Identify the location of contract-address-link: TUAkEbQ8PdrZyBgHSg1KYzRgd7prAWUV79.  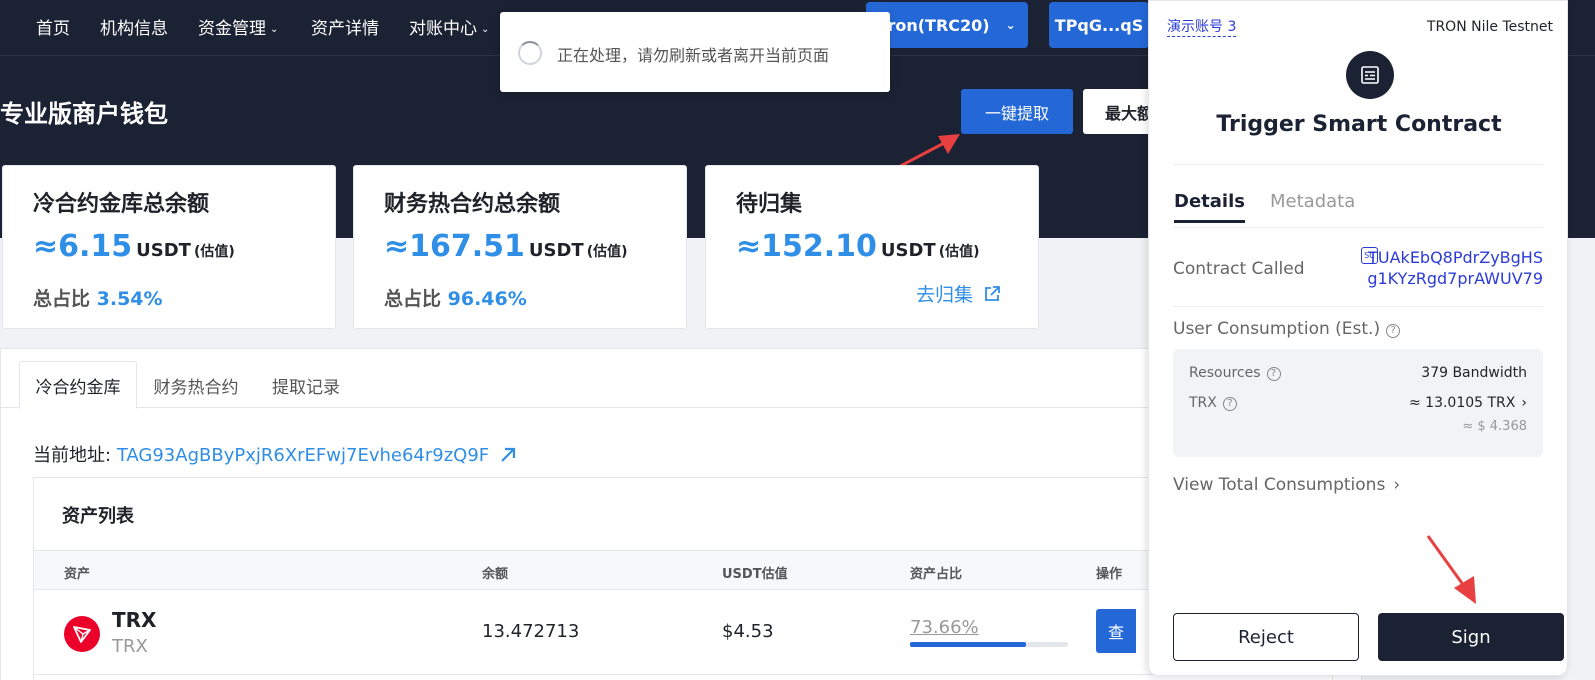
(1453, 268).